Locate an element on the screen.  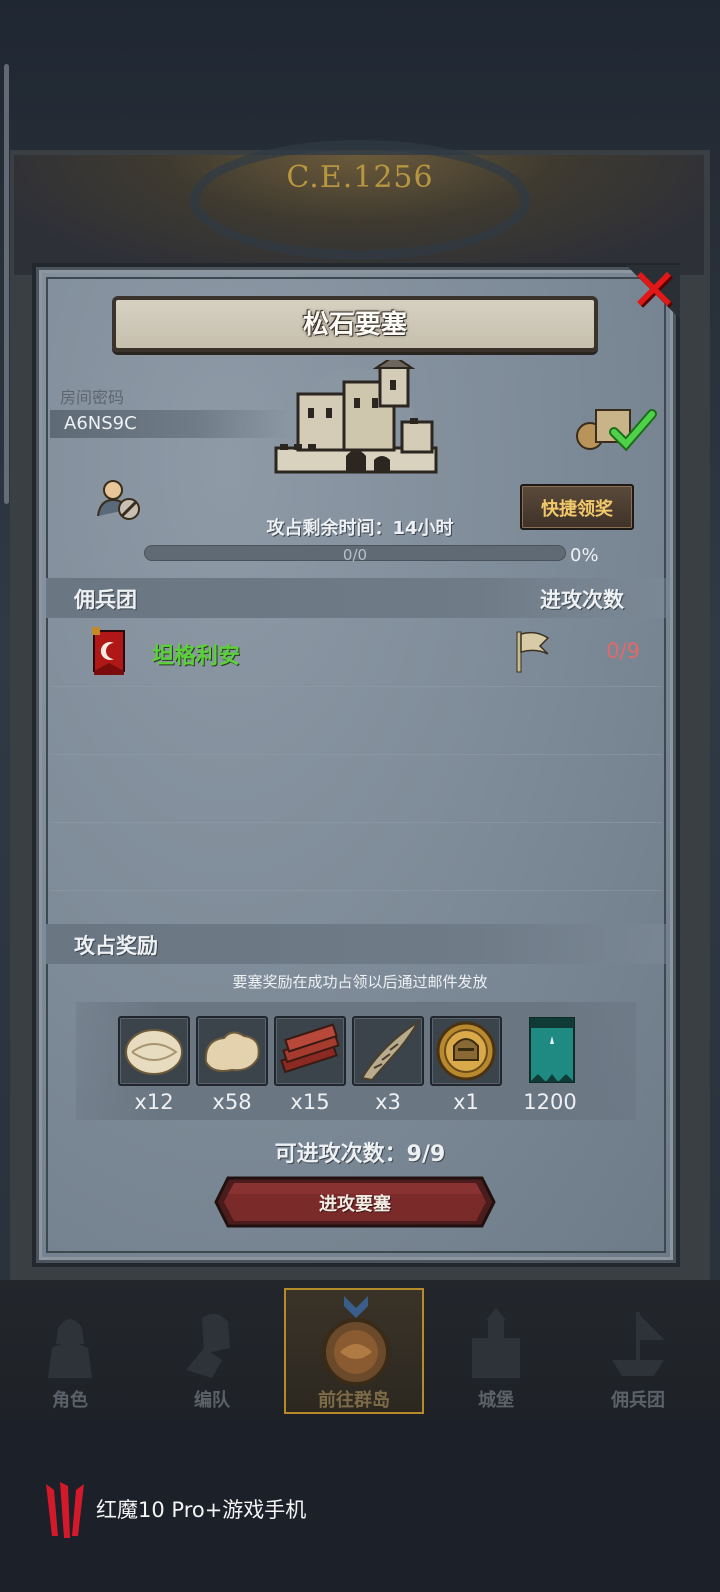
knight-helmet-medal-icon is located at coordinates (466, 1051).